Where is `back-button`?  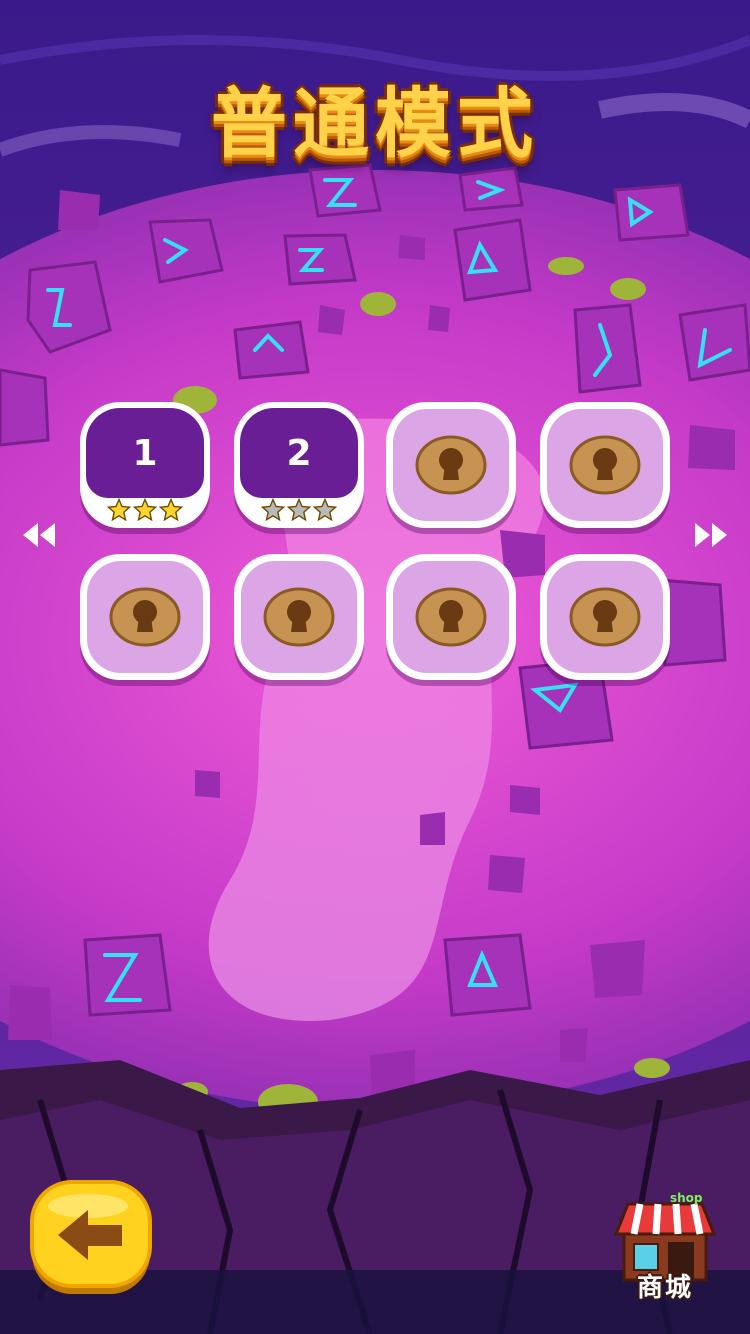 back-button is located at coordinates (91, 1238).